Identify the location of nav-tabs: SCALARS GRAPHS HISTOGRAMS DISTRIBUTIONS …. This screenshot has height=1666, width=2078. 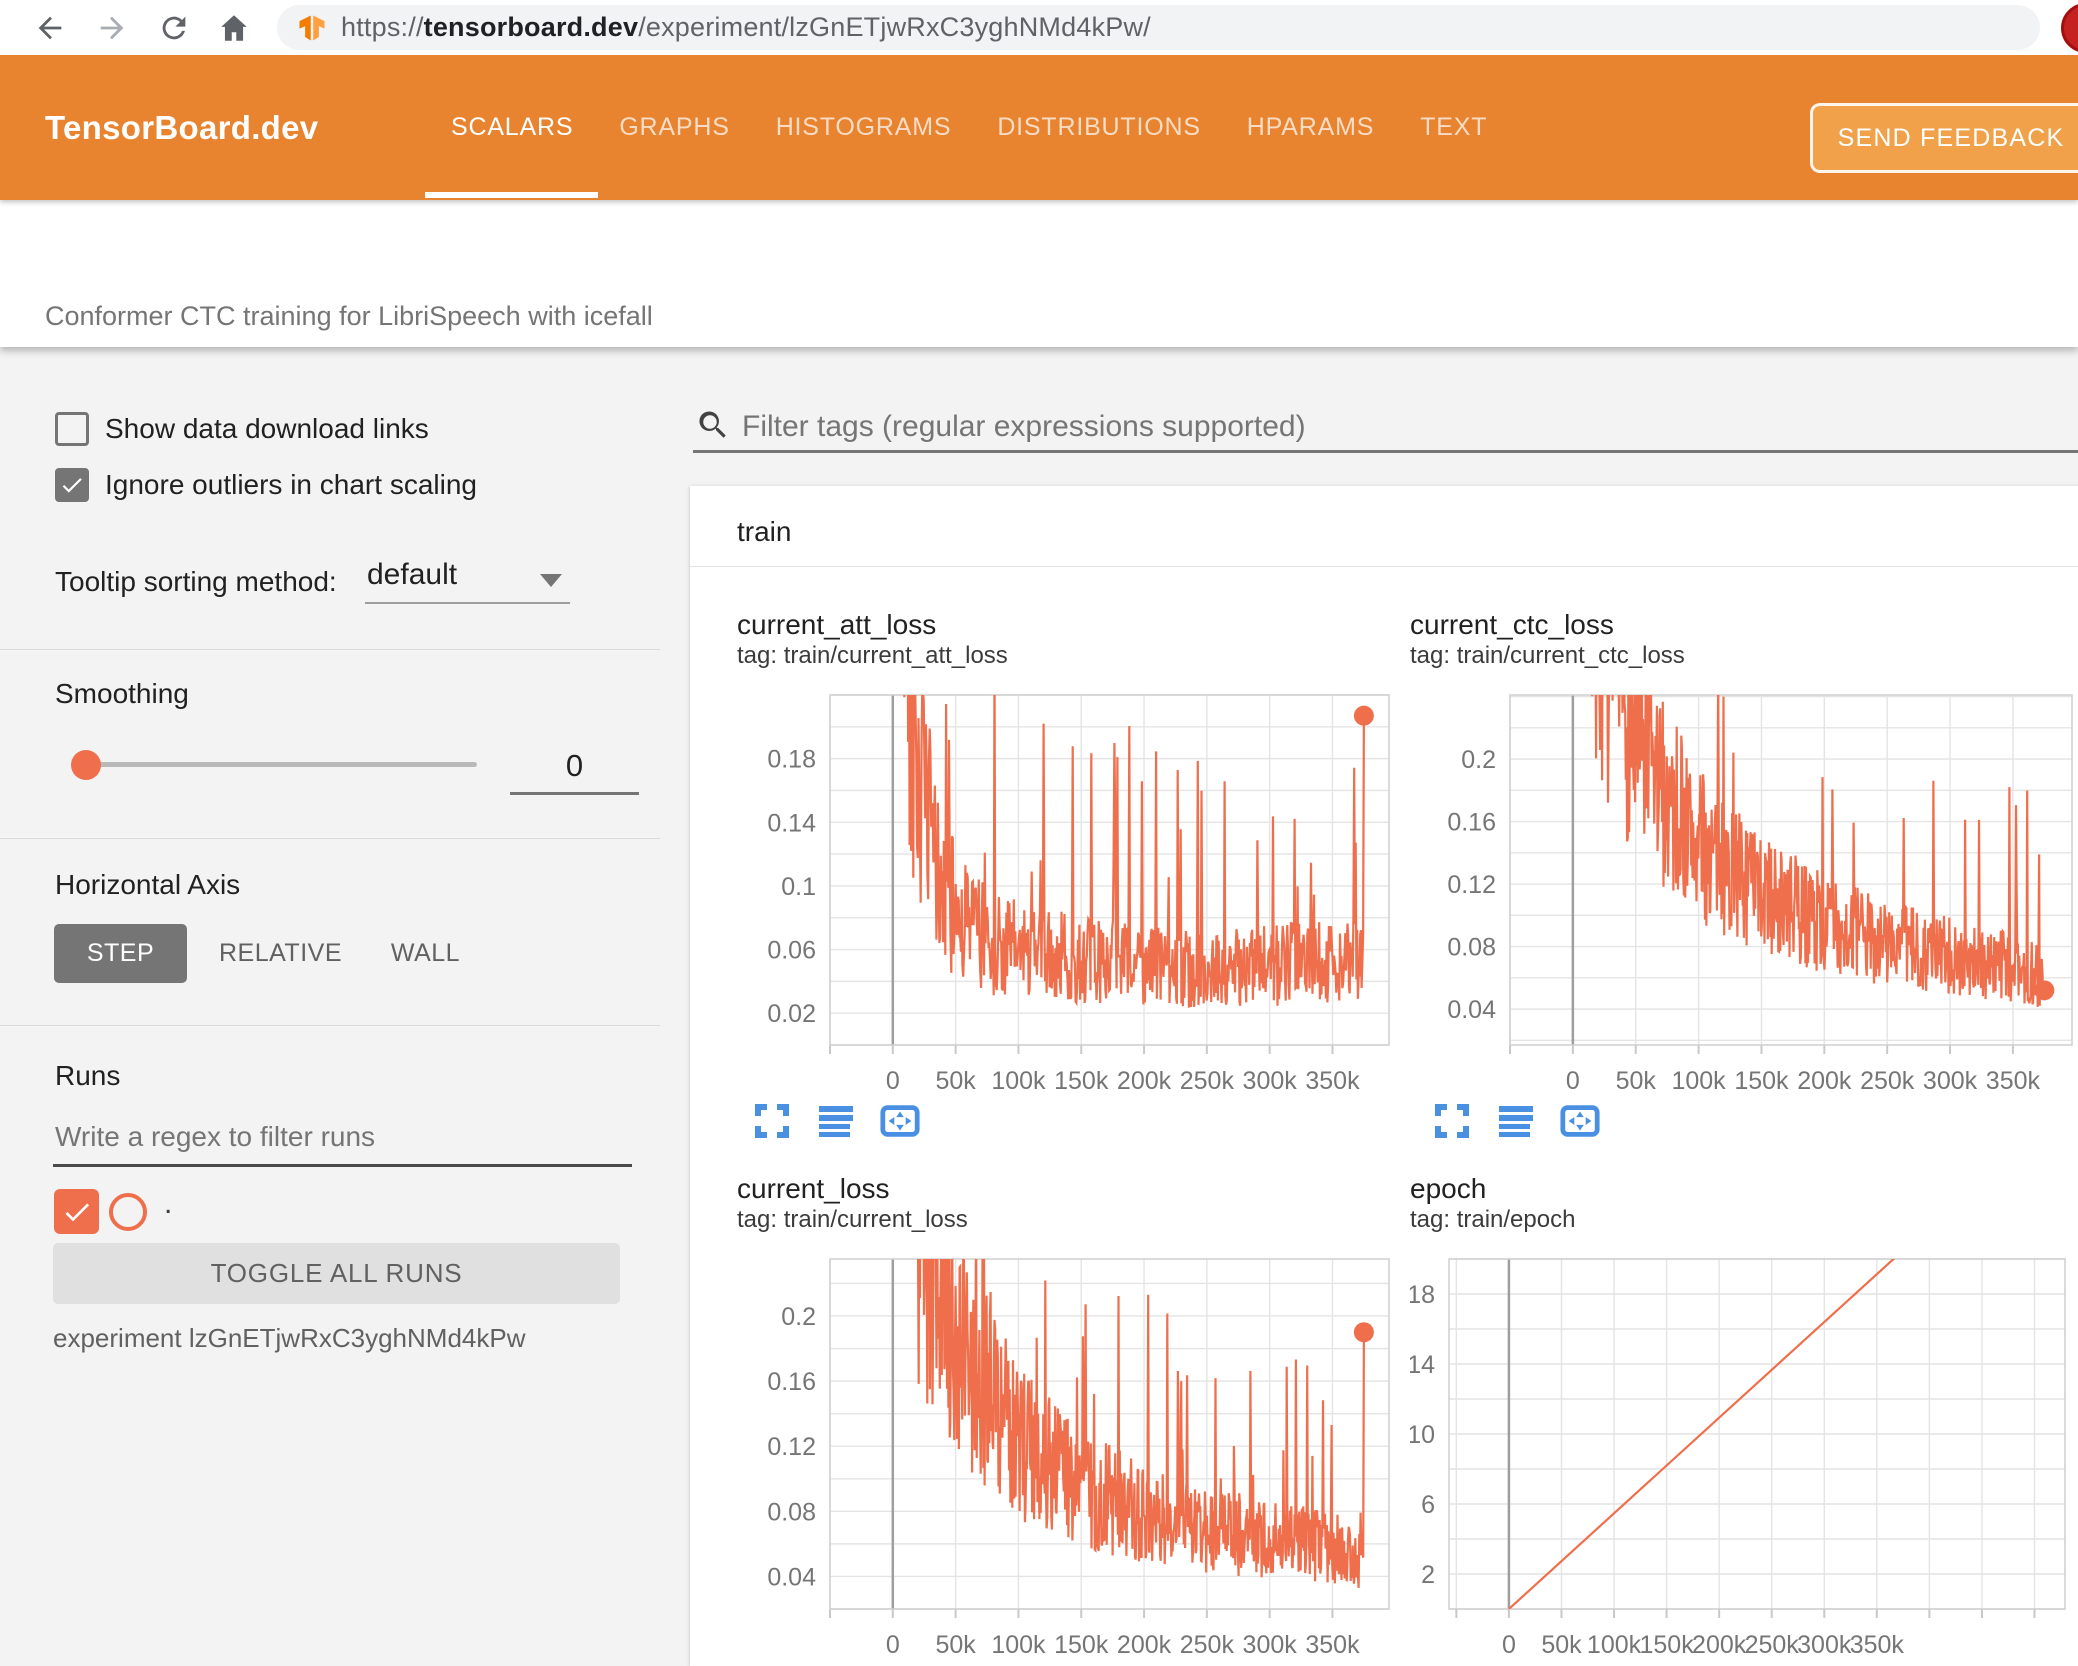
(969, 127).